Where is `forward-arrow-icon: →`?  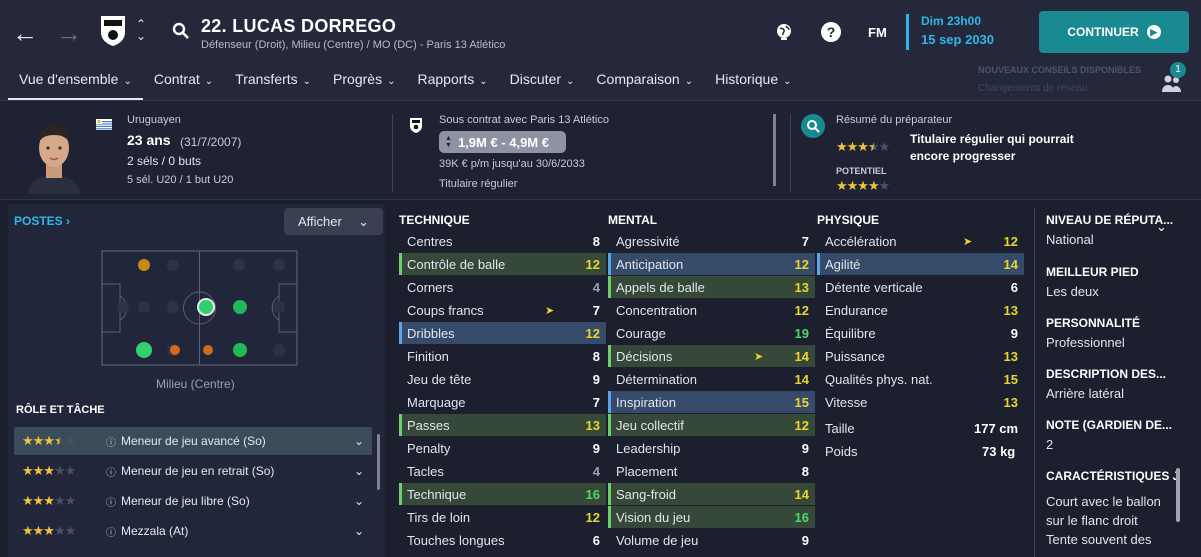
forward-arrow-icon: → is located at coordinates (69, 33).